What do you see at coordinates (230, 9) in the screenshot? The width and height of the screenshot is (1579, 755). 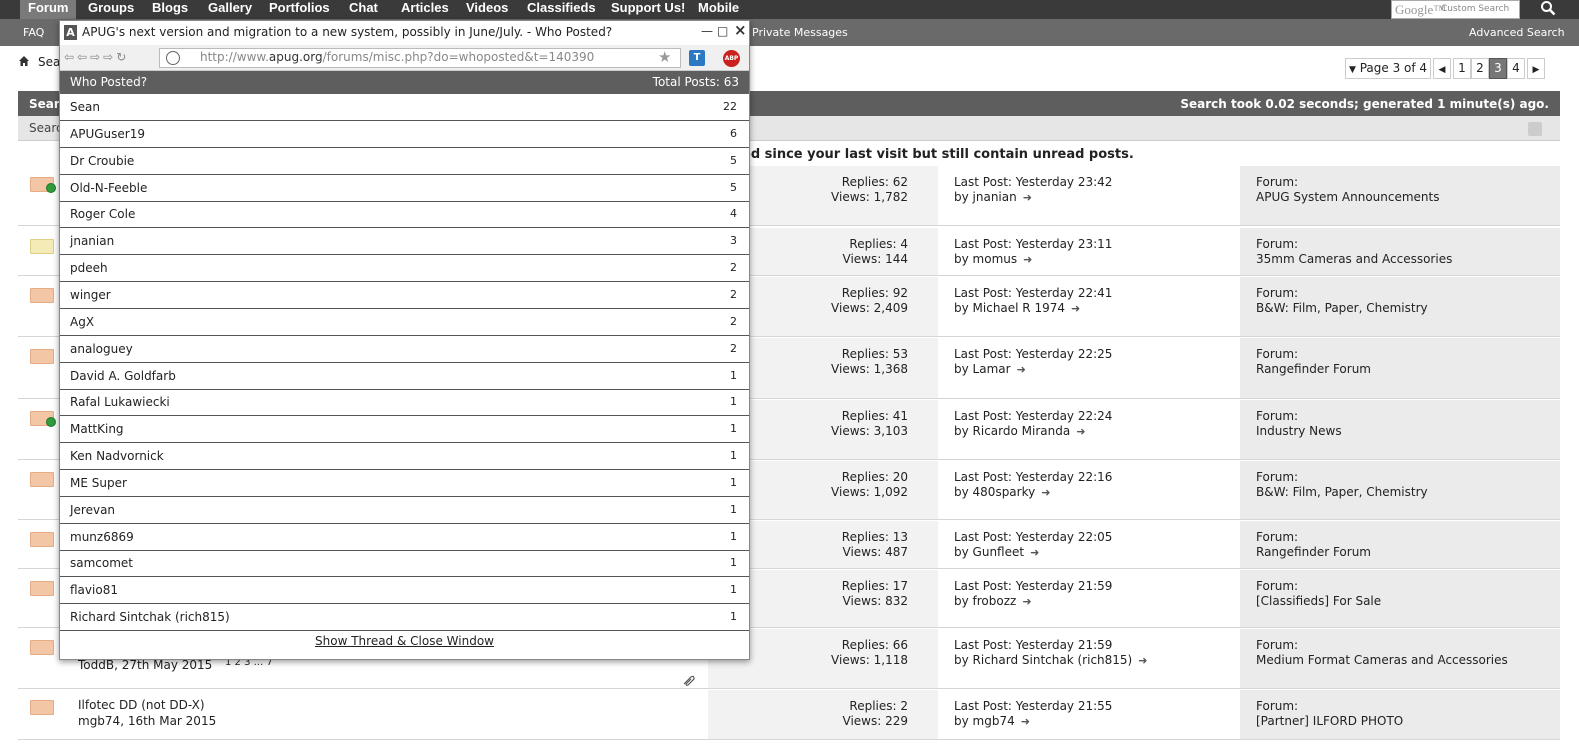 I see `nav-gallery: Gallery` at bounding box center [230, 9].